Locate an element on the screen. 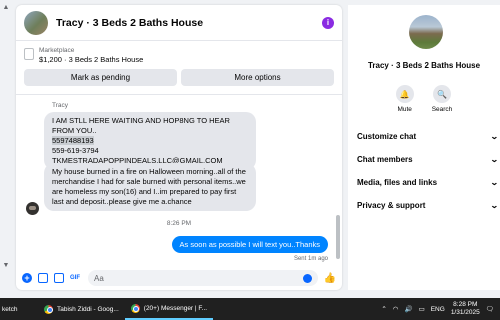 The width and height of the screenshot is (500, 320). item-label: Media, files and links is located at coordinates (397, 182).